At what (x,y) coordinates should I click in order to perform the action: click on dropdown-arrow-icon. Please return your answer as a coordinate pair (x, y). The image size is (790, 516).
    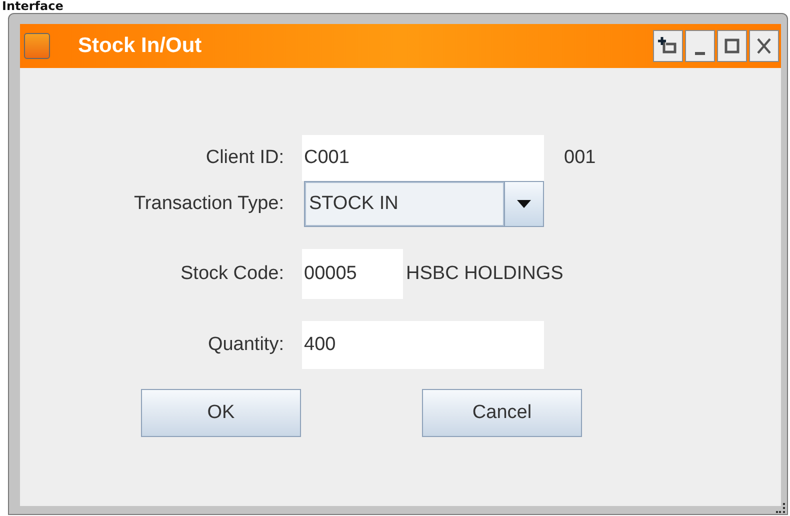
    Looking at the image, I should click on (524, 204).